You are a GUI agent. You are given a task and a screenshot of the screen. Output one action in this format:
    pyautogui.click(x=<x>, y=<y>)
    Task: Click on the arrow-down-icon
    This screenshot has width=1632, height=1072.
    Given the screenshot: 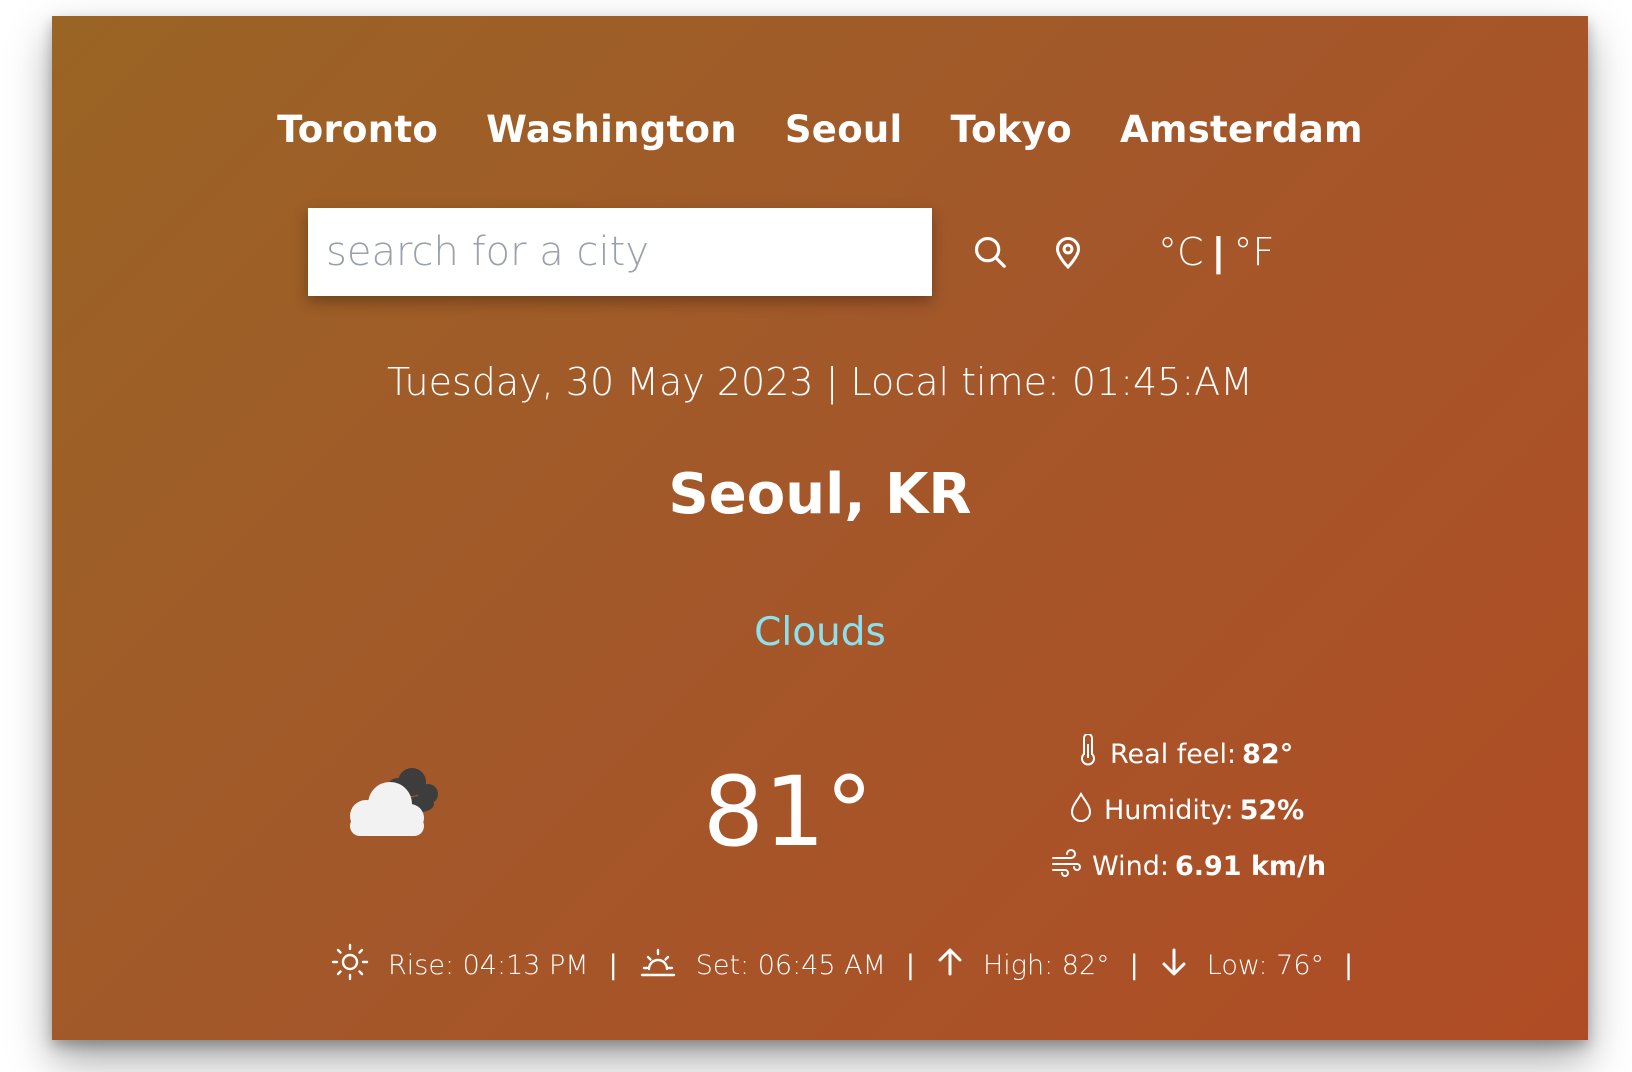 What is the action you would take?
    pyautogui.click(x=1183, y=965)
    